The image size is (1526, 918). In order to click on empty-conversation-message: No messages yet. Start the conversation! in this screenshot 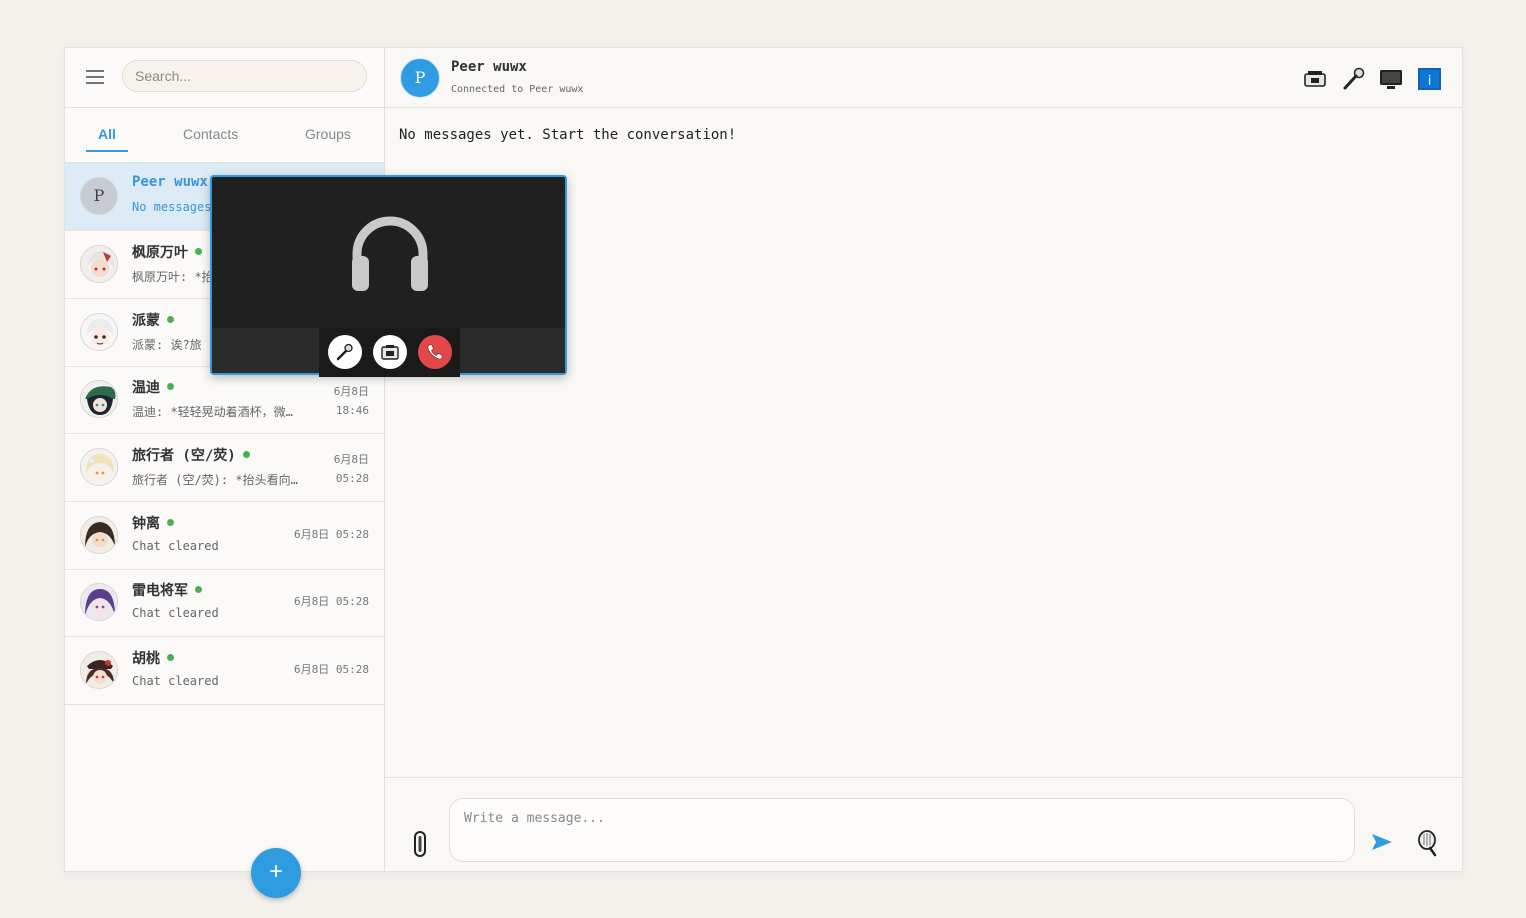, I will do `click(568, 135)`.